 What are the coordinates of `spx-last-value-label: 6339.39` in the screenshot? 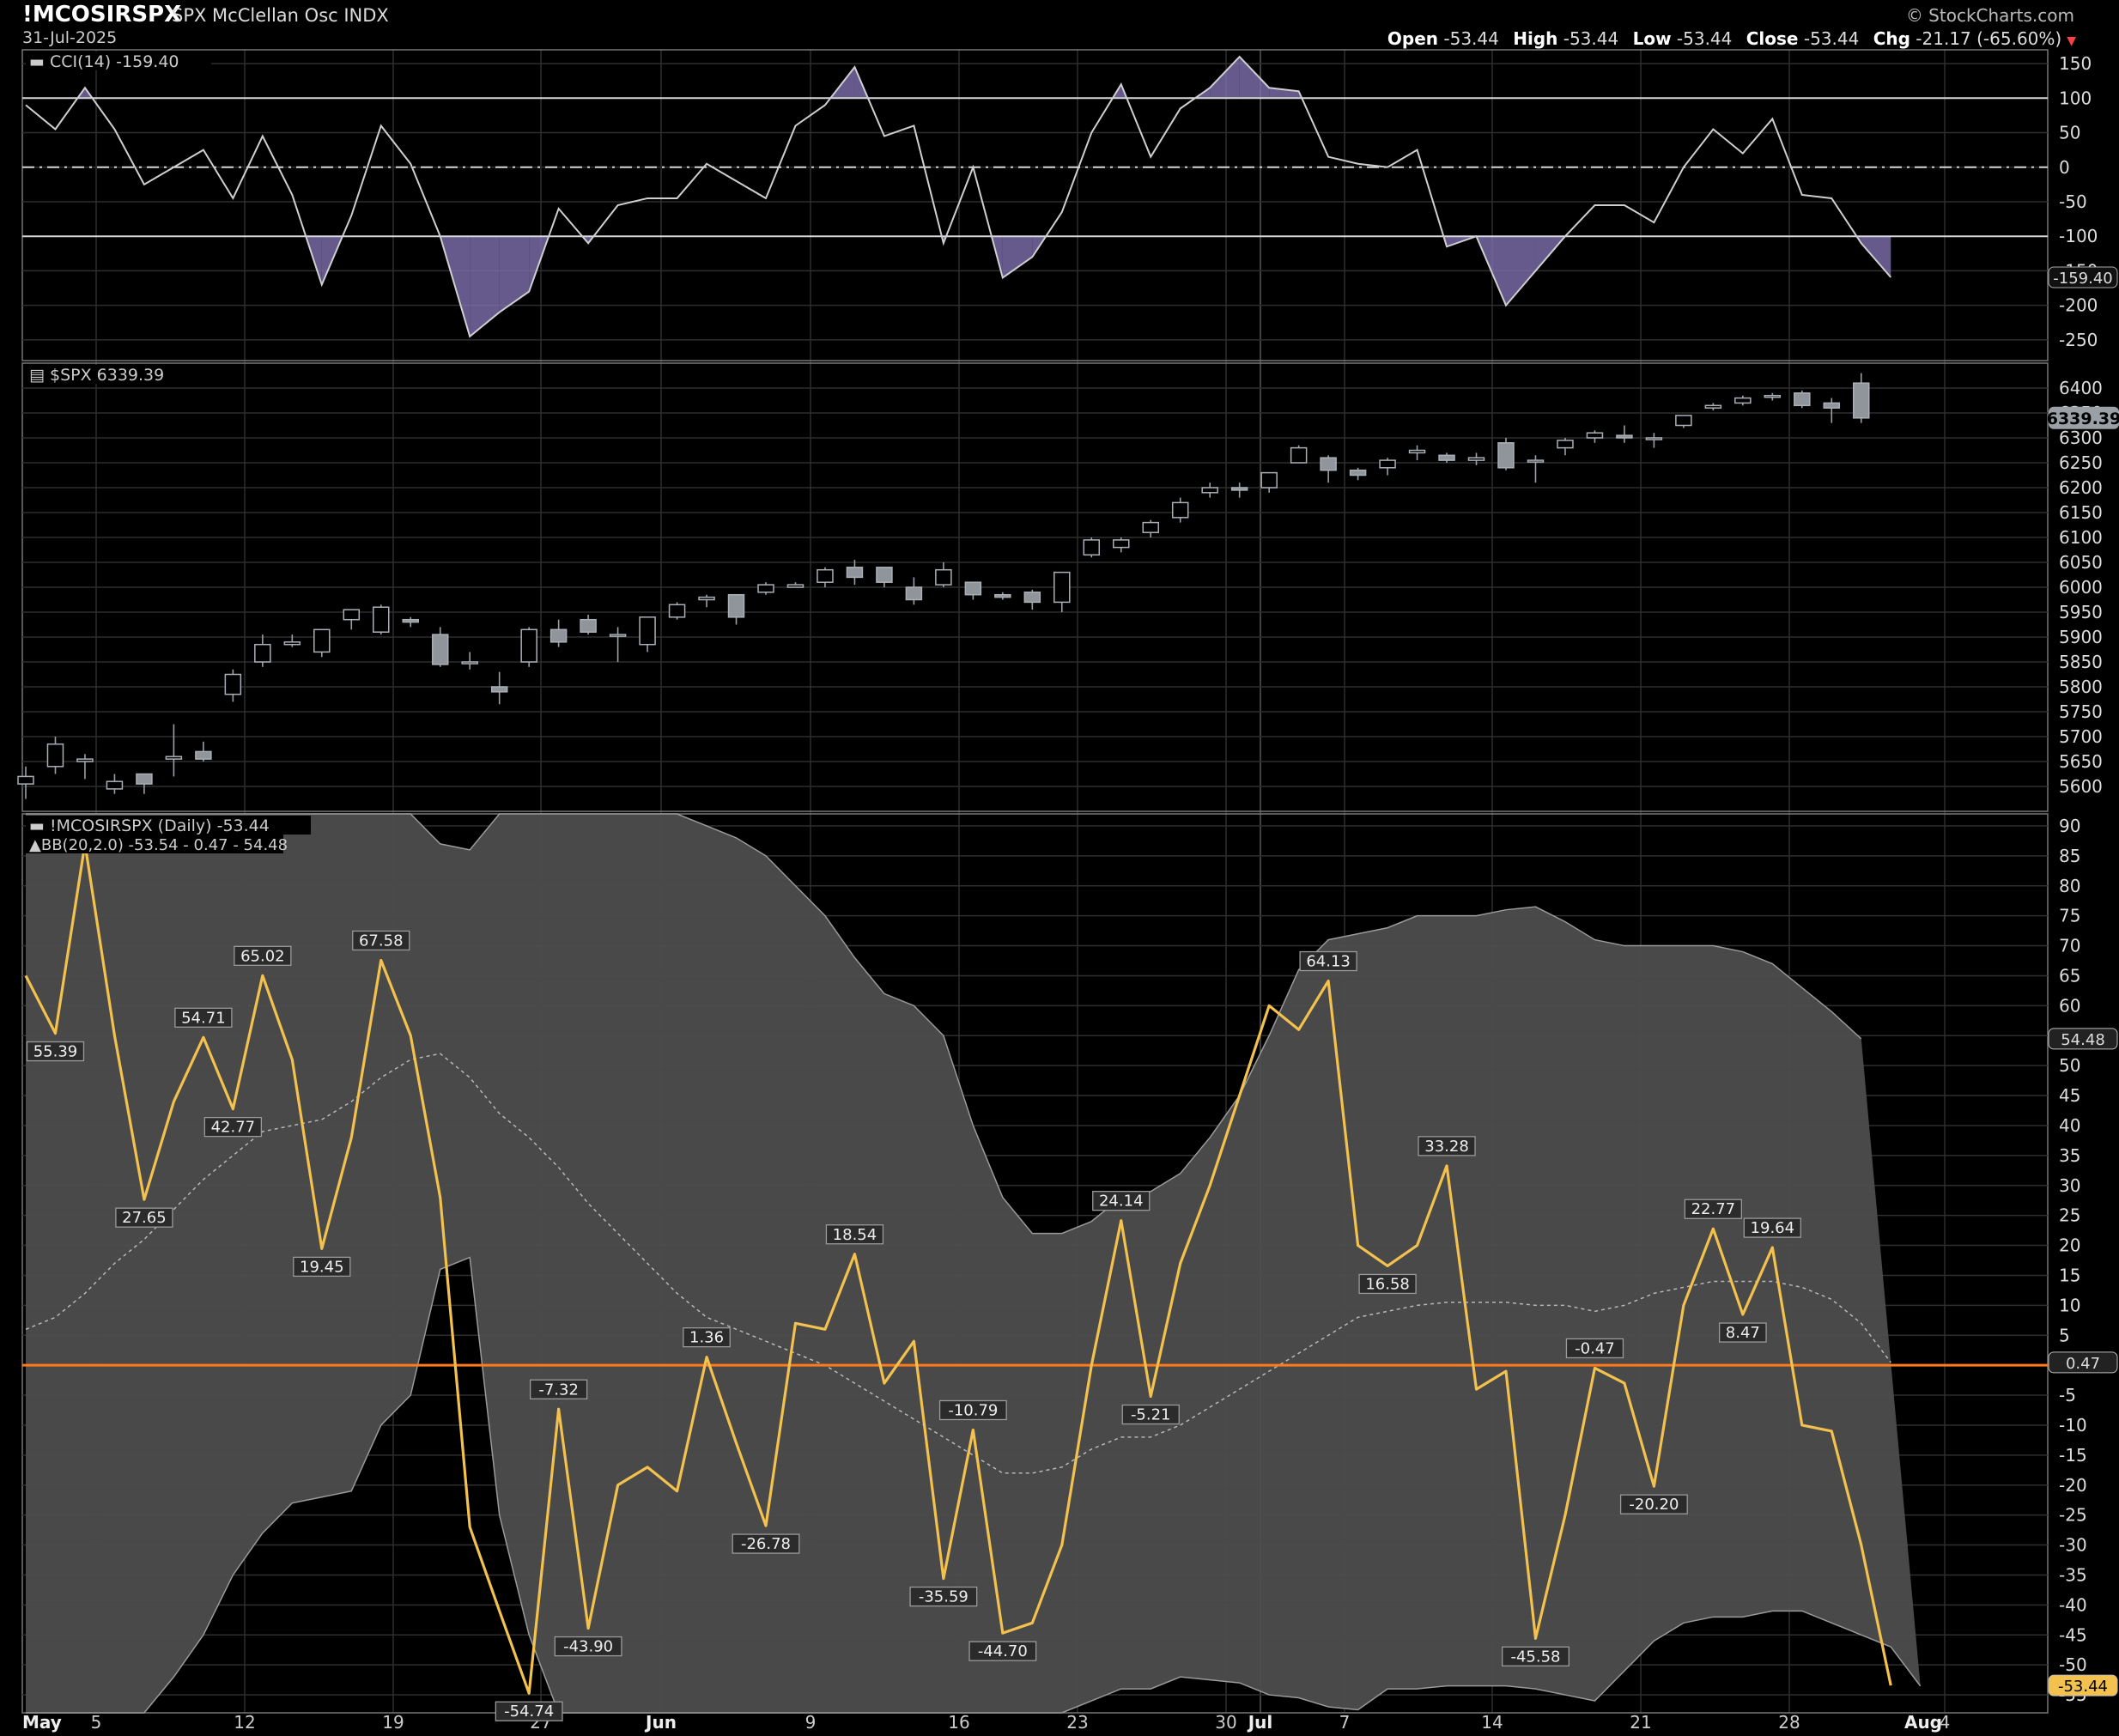 It's located at (2083, 419).